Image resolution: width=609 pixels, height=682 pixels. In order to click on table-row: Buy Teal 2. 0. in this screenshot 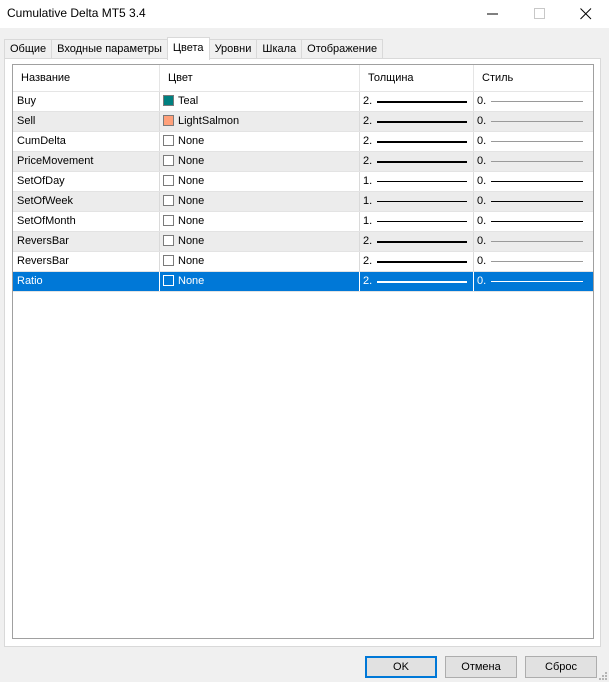, I will do `click(303, 102)`.